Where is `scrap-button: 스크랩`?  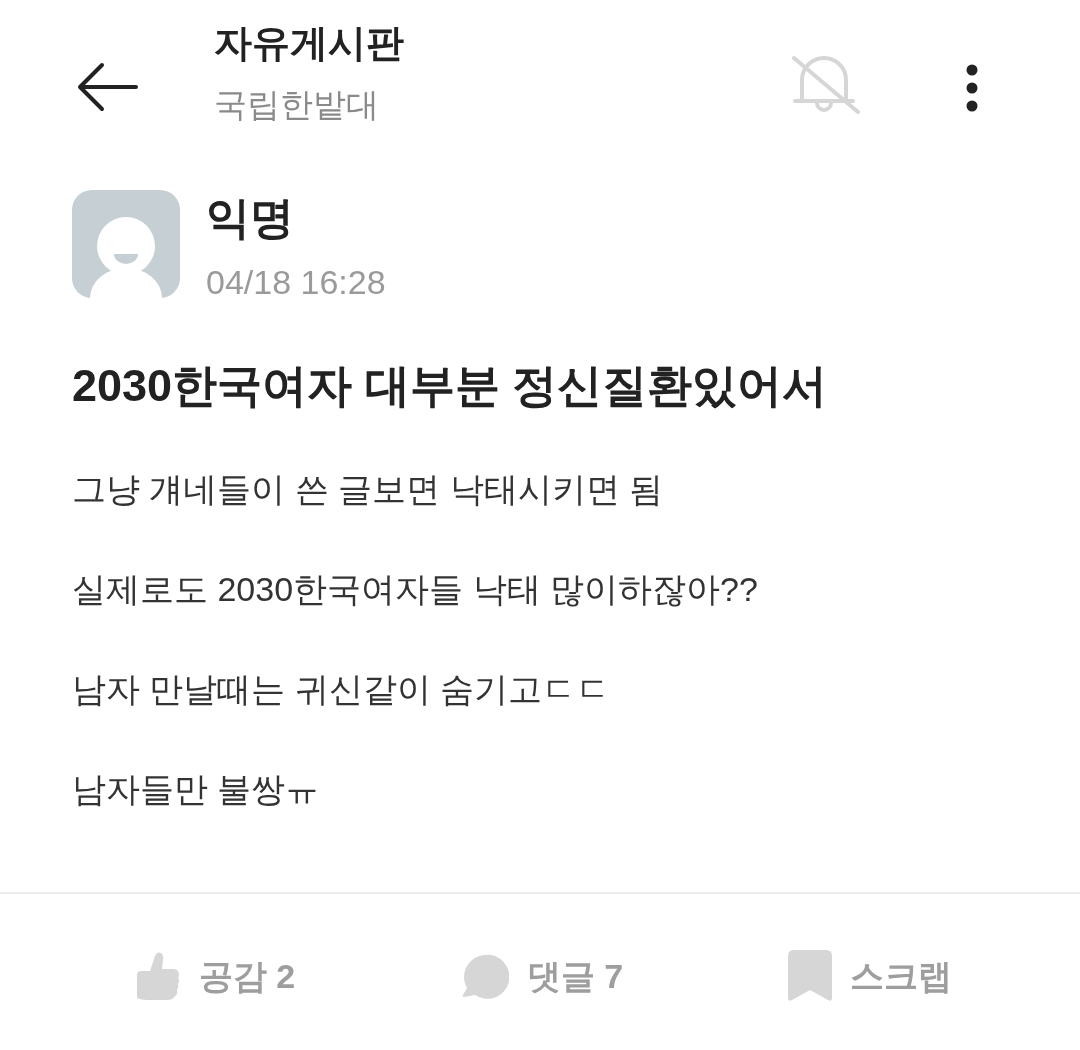
scrap-button: 스크랩 is located at coordinates (870, 976).